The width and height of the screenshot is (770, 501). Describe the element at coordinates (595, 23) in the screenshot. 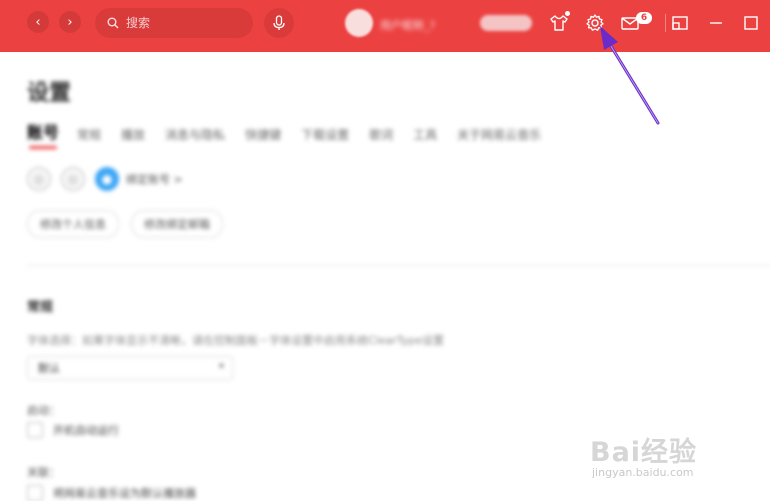

I see `gear-icon` at that location.